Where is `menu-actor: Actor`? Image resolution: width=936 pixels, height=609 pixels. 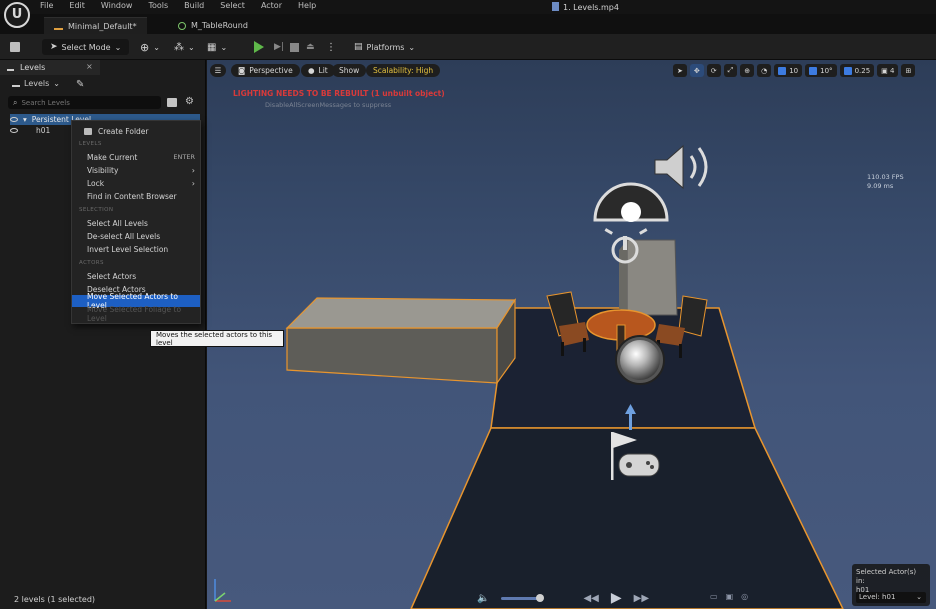
menu-actor: Actor is located at coordinates (271, 5).